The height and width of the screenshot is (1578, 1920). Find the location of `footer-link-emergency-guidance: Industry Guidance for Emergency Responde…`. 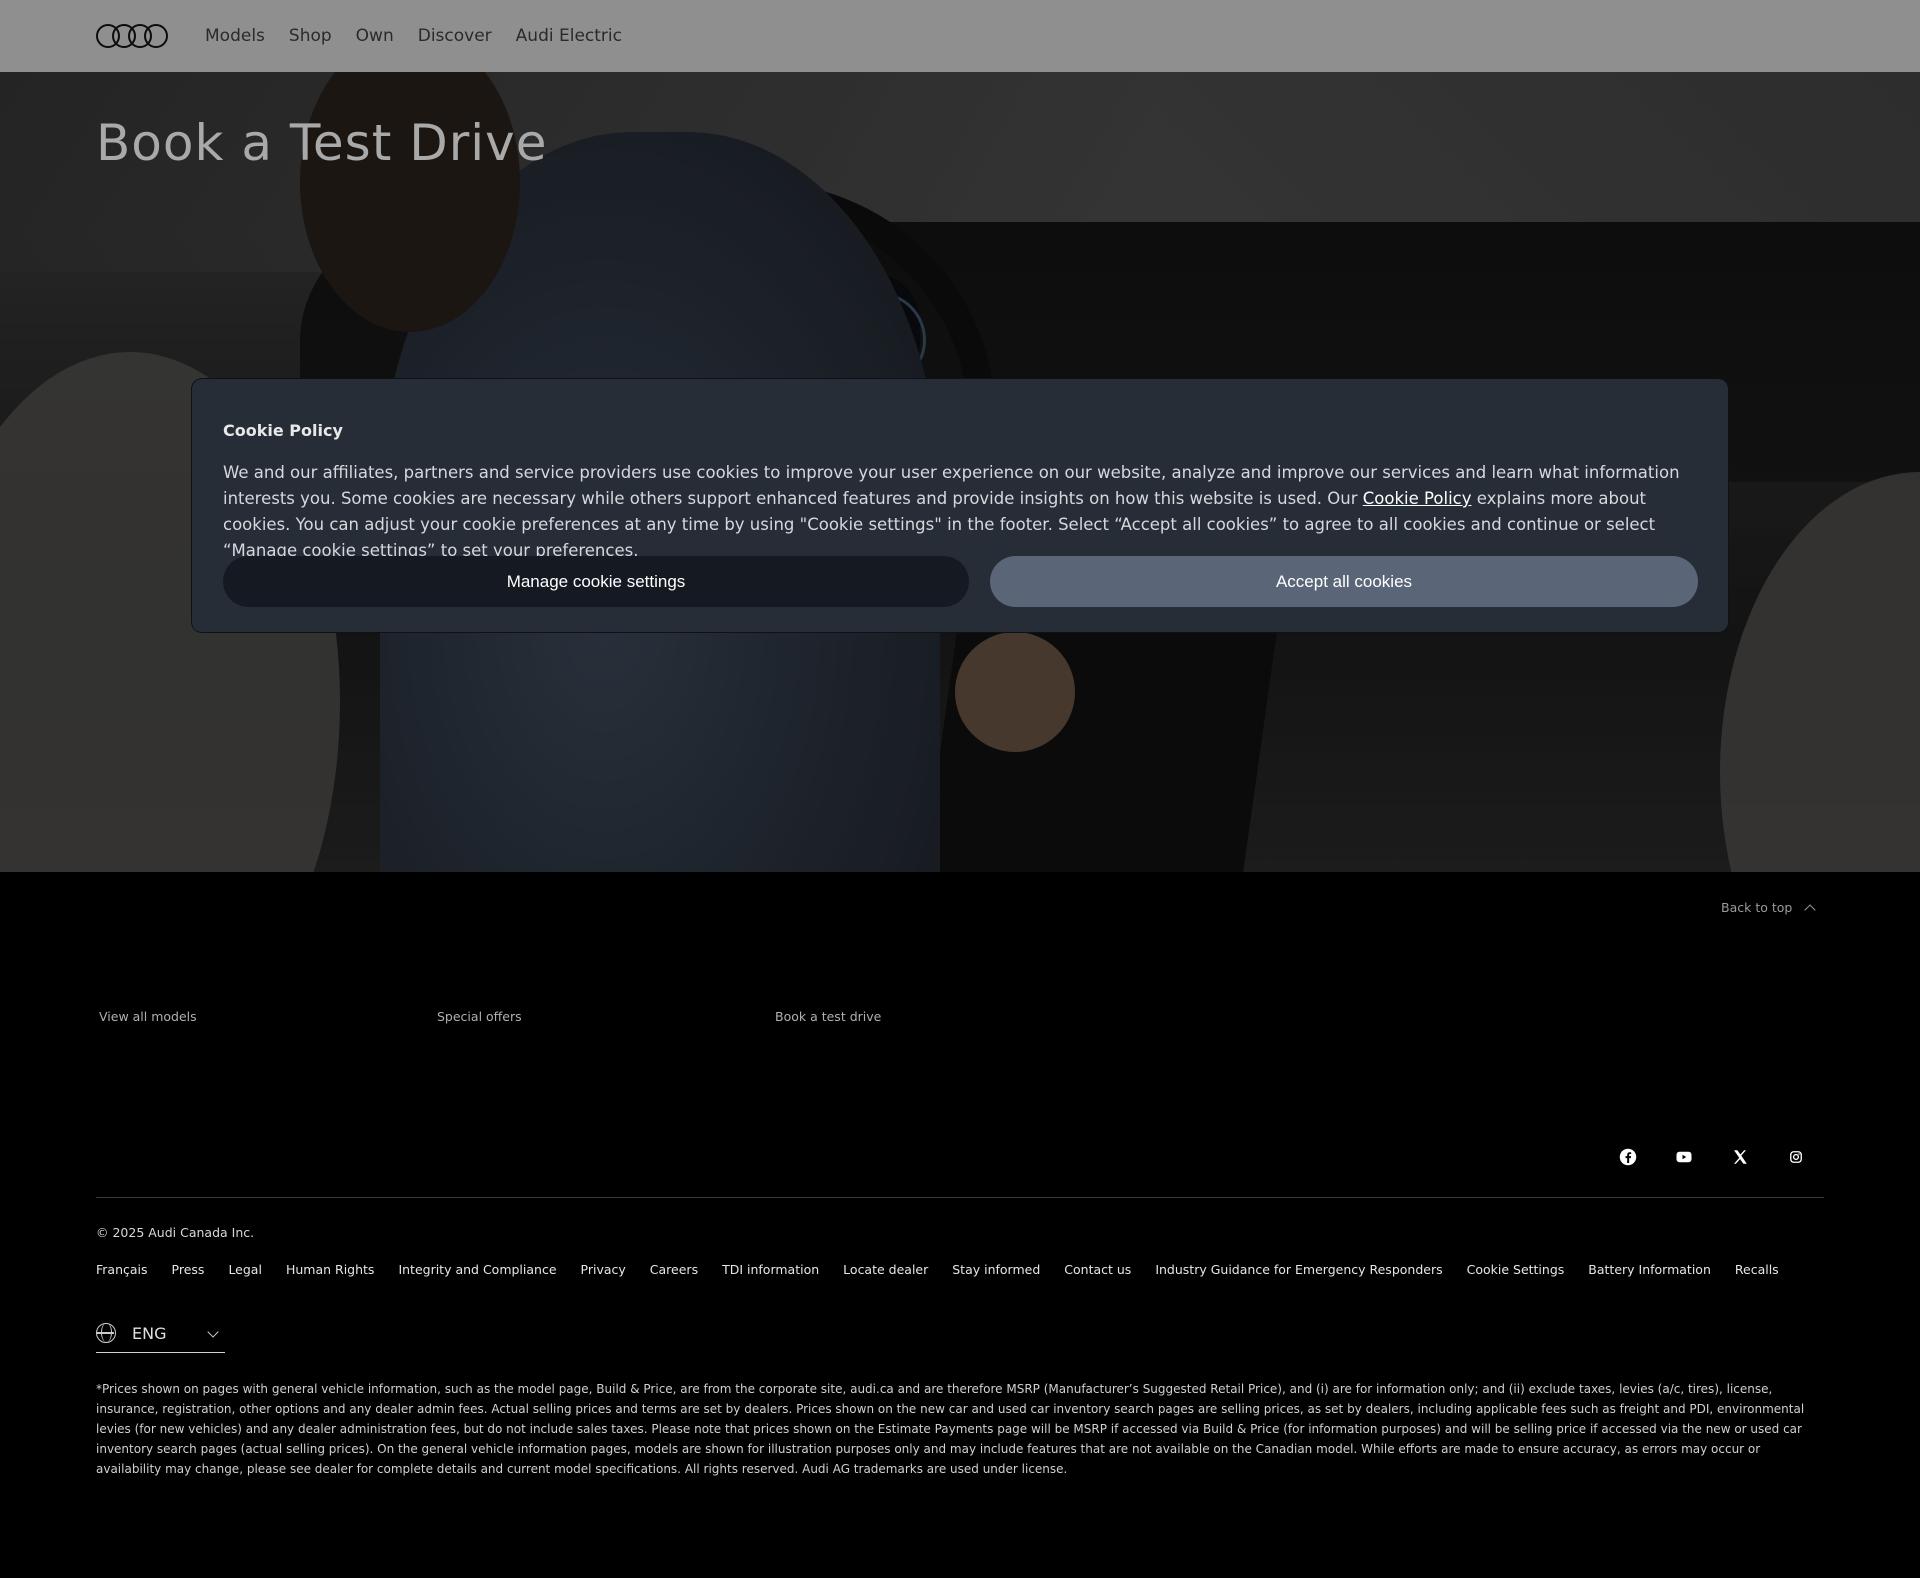

footer-link-emergency-guidance: Industry Guidance for Emergency Responde… is located at coordinates (1298, 1269).